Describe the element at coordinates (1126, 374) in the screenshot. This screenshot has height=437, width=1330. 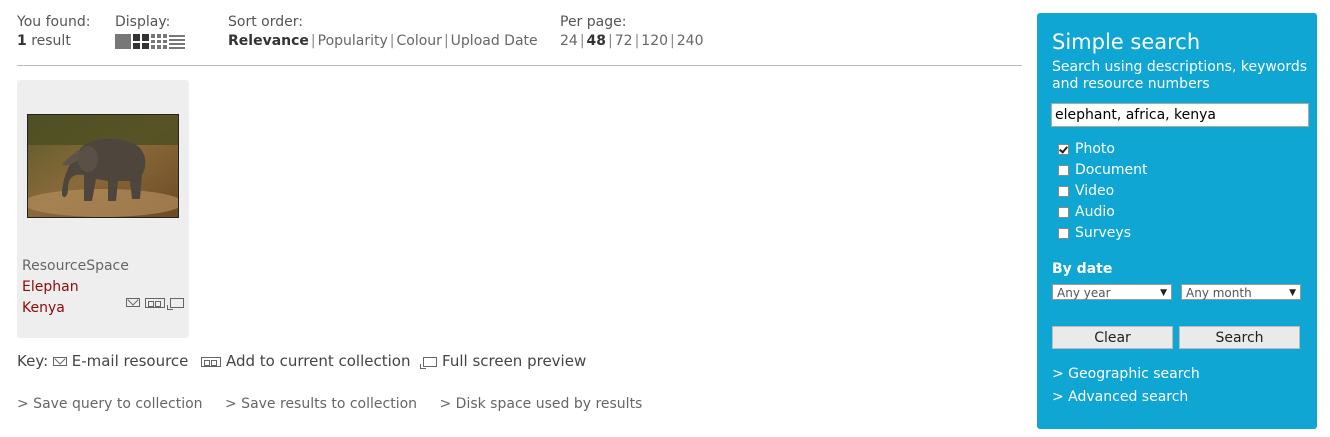
I see `geographic-search-link: > Geographic search` at that location.